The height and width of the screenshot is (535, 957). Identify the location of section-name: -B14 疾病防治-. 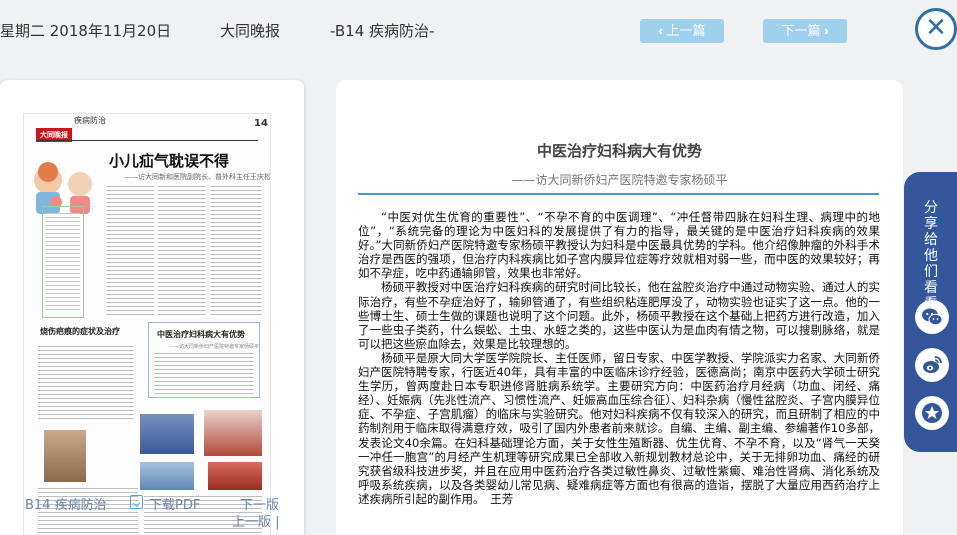
(382, 31).